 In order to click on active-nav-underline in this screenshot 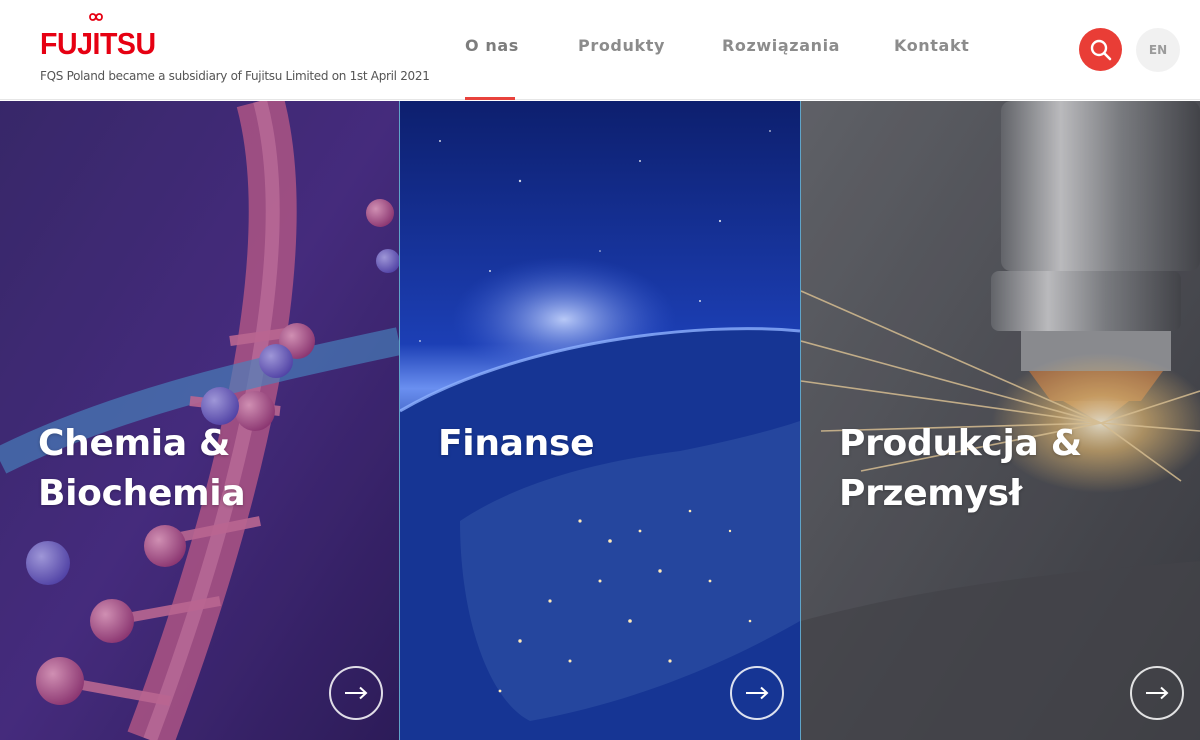, I will do `click(490, 98)`.